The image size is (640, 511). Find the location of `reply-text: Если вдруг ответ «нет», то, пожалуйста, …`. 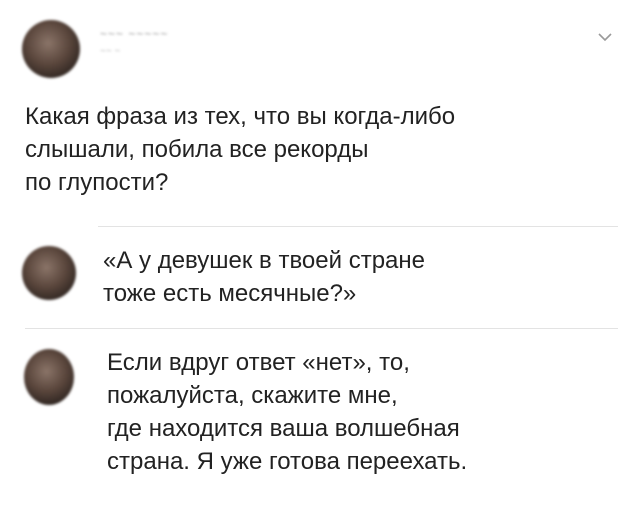

reply-text: Если вдруг ответ «нет», то, пожалуйста, … is located at coordinates (287, 412).